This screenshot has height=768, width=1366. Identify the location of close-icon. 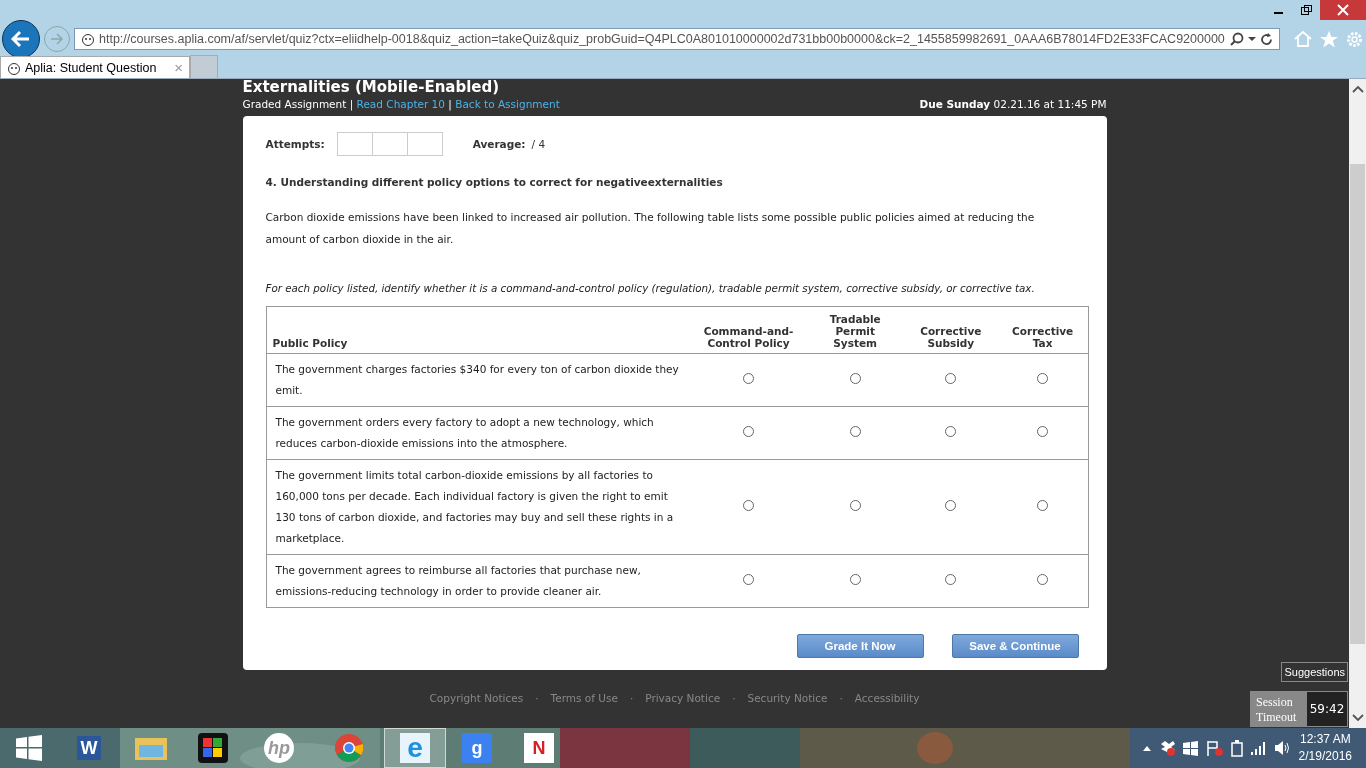
(1343, 10).